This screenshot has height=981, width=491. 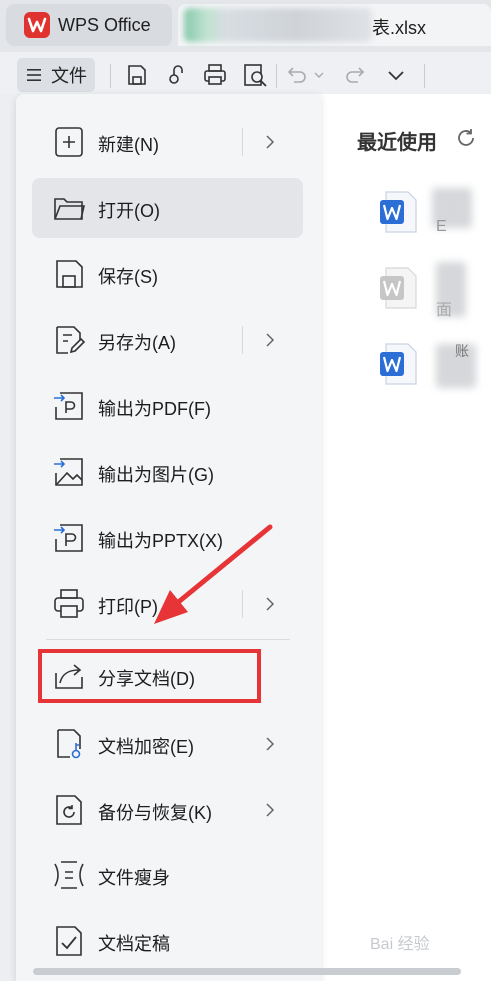 What do you see at coordinates (104, 24) in the screenshot?
I see `app-title: WPS Office` at bounding box center [104, 24].